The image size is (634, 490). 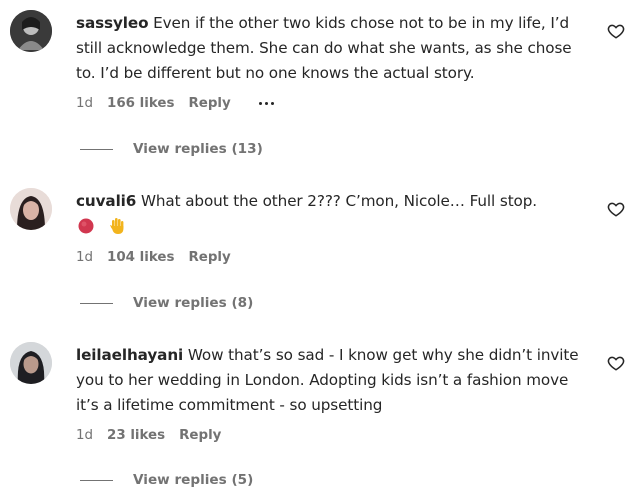 What do you see at coordinates (129, 355) in the screenshot?
I see `comment-username: leilaelhayani` at bounding box center [129, 355].